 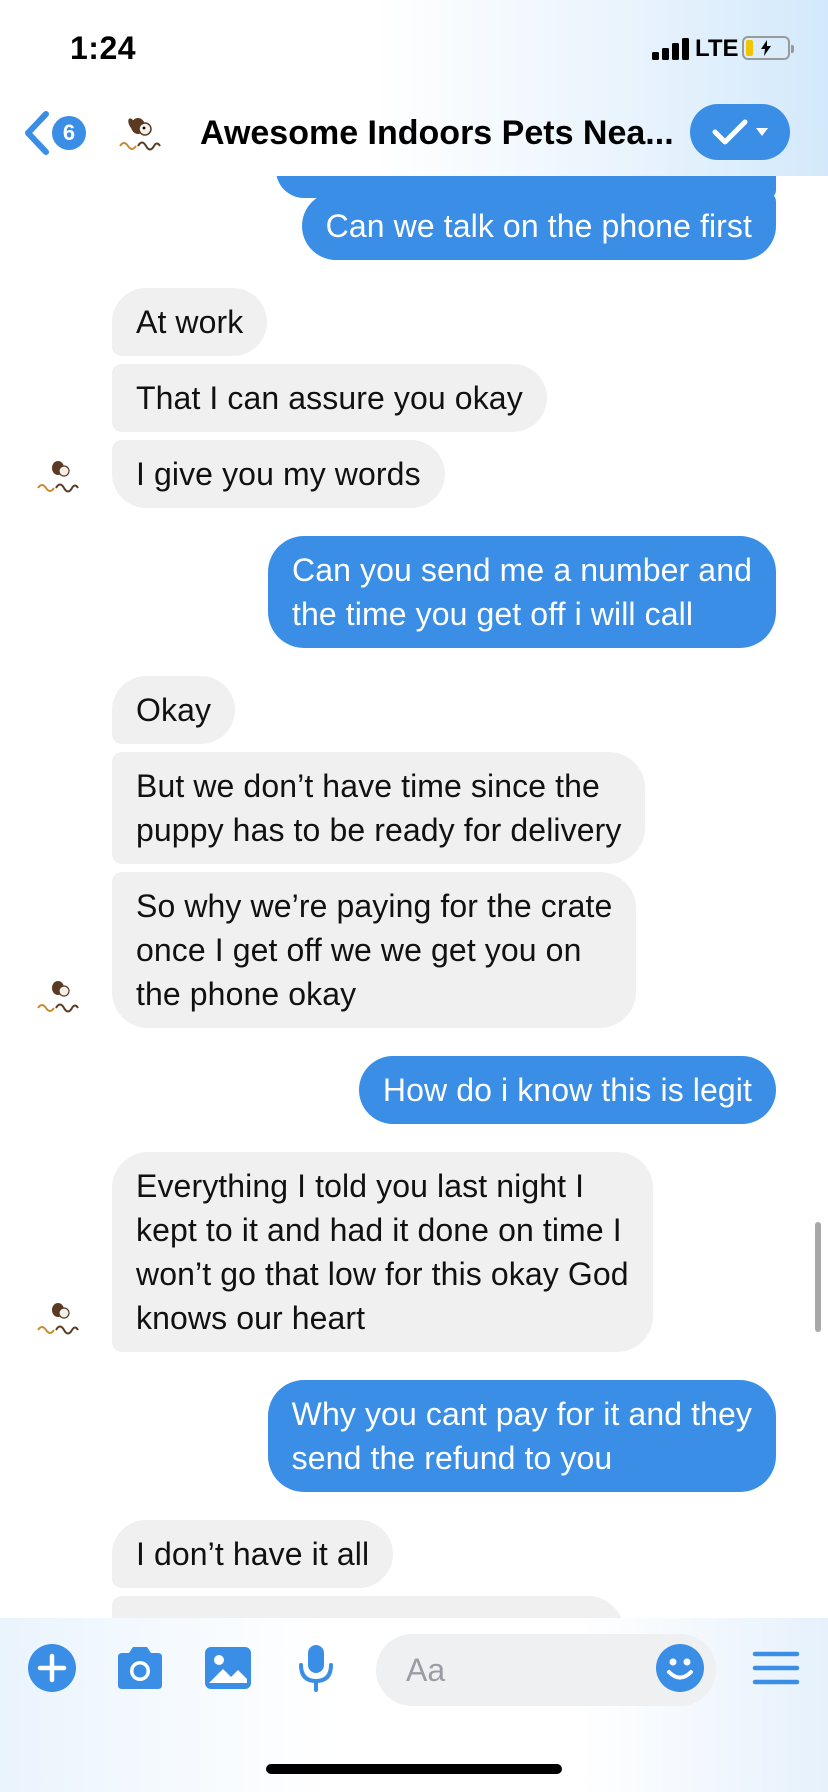 I want to click on message-text-line: puppy has to be ready for delivery, so click(x=379, y=830).